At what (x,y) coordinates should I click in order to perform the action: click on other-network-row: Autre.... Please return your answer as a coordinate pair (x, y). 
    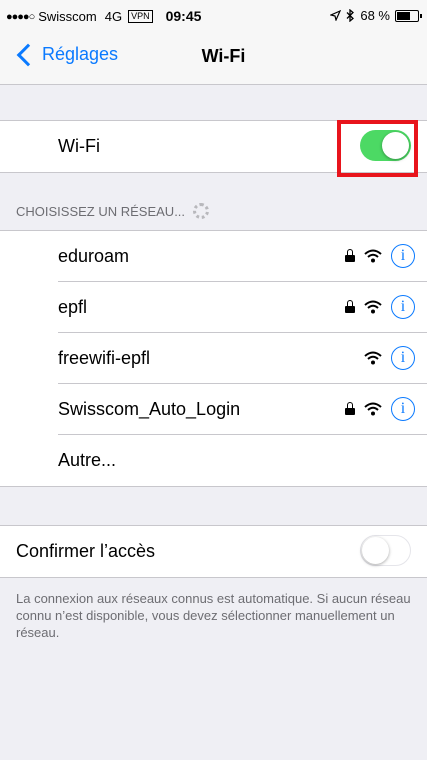
    Looking at the image, I should click on (213, 460).